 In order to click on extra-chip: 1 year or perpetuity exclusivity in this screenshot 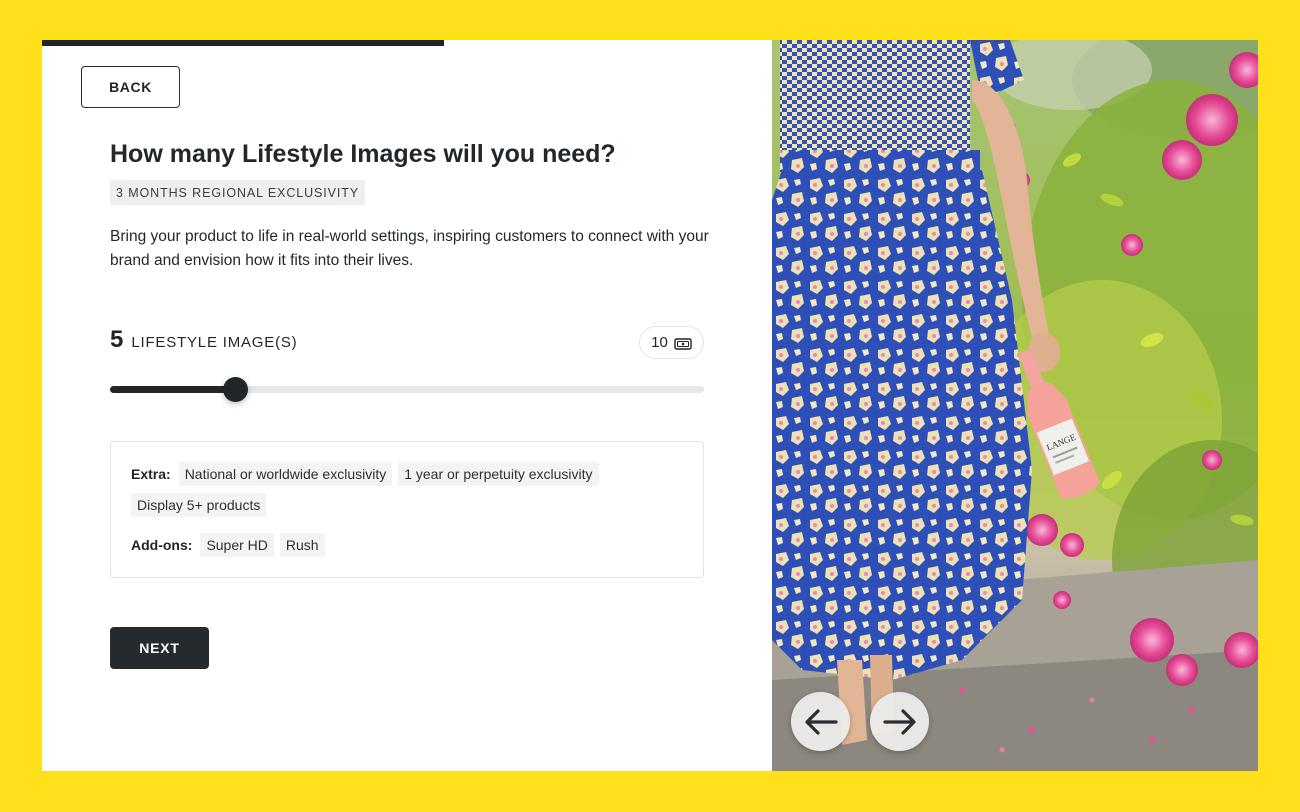, I will do `click(498, 474)`.